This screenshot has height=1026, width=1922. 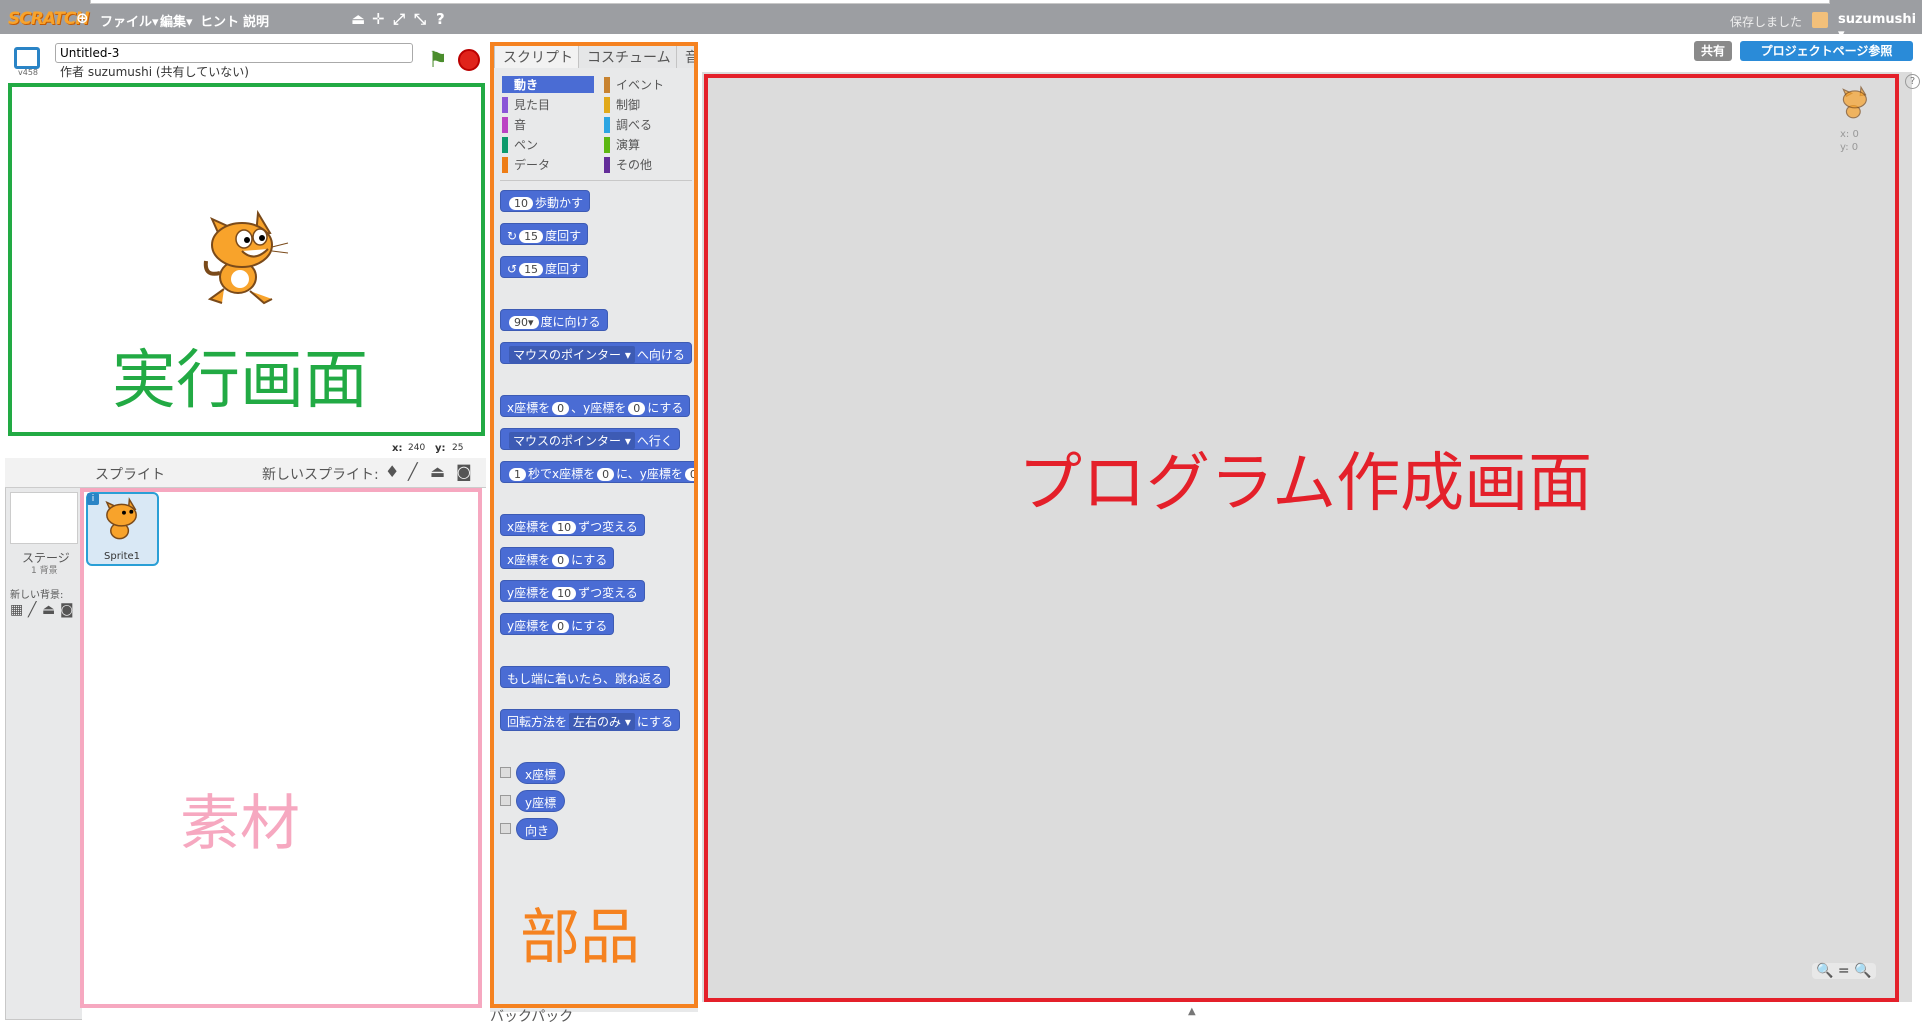 What do you see at coordinates (27, 58) in the screenshot?
I see `fullscreen-icon` at bounding box center [27, 58].